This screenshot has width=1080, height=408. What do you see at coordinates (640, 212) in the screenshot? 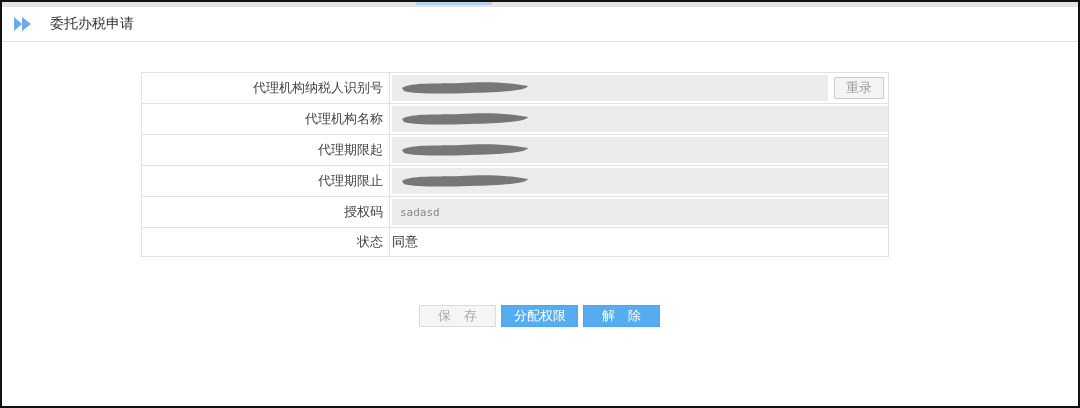
I see `auth-code-field: sadasd` at bounding box center [640, 212].